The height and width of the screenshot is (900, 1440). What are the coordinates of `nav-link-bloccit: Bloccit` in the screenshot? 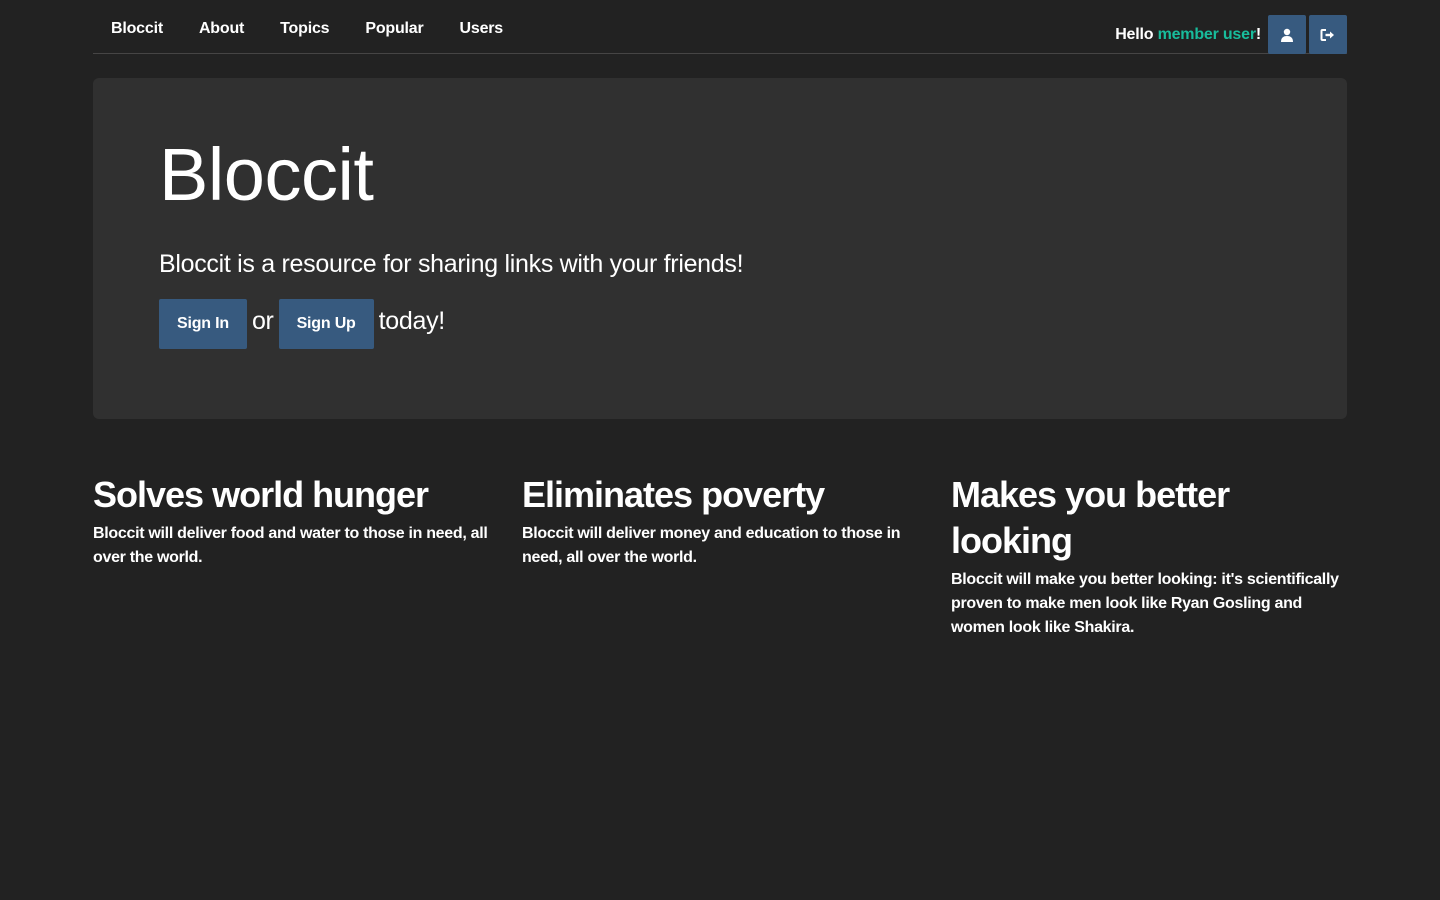 It's located at (137, 29).